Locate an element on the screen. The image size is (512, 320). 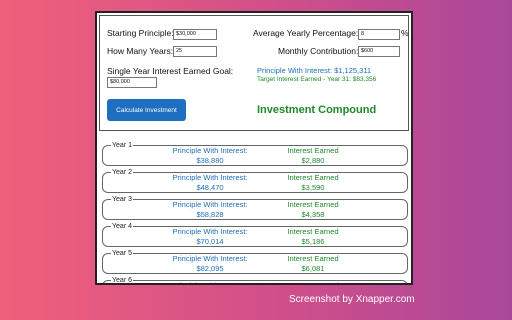
avg-yearly-percentage-label: Average Yearly Percentage: is located at coordinates (306, 33).